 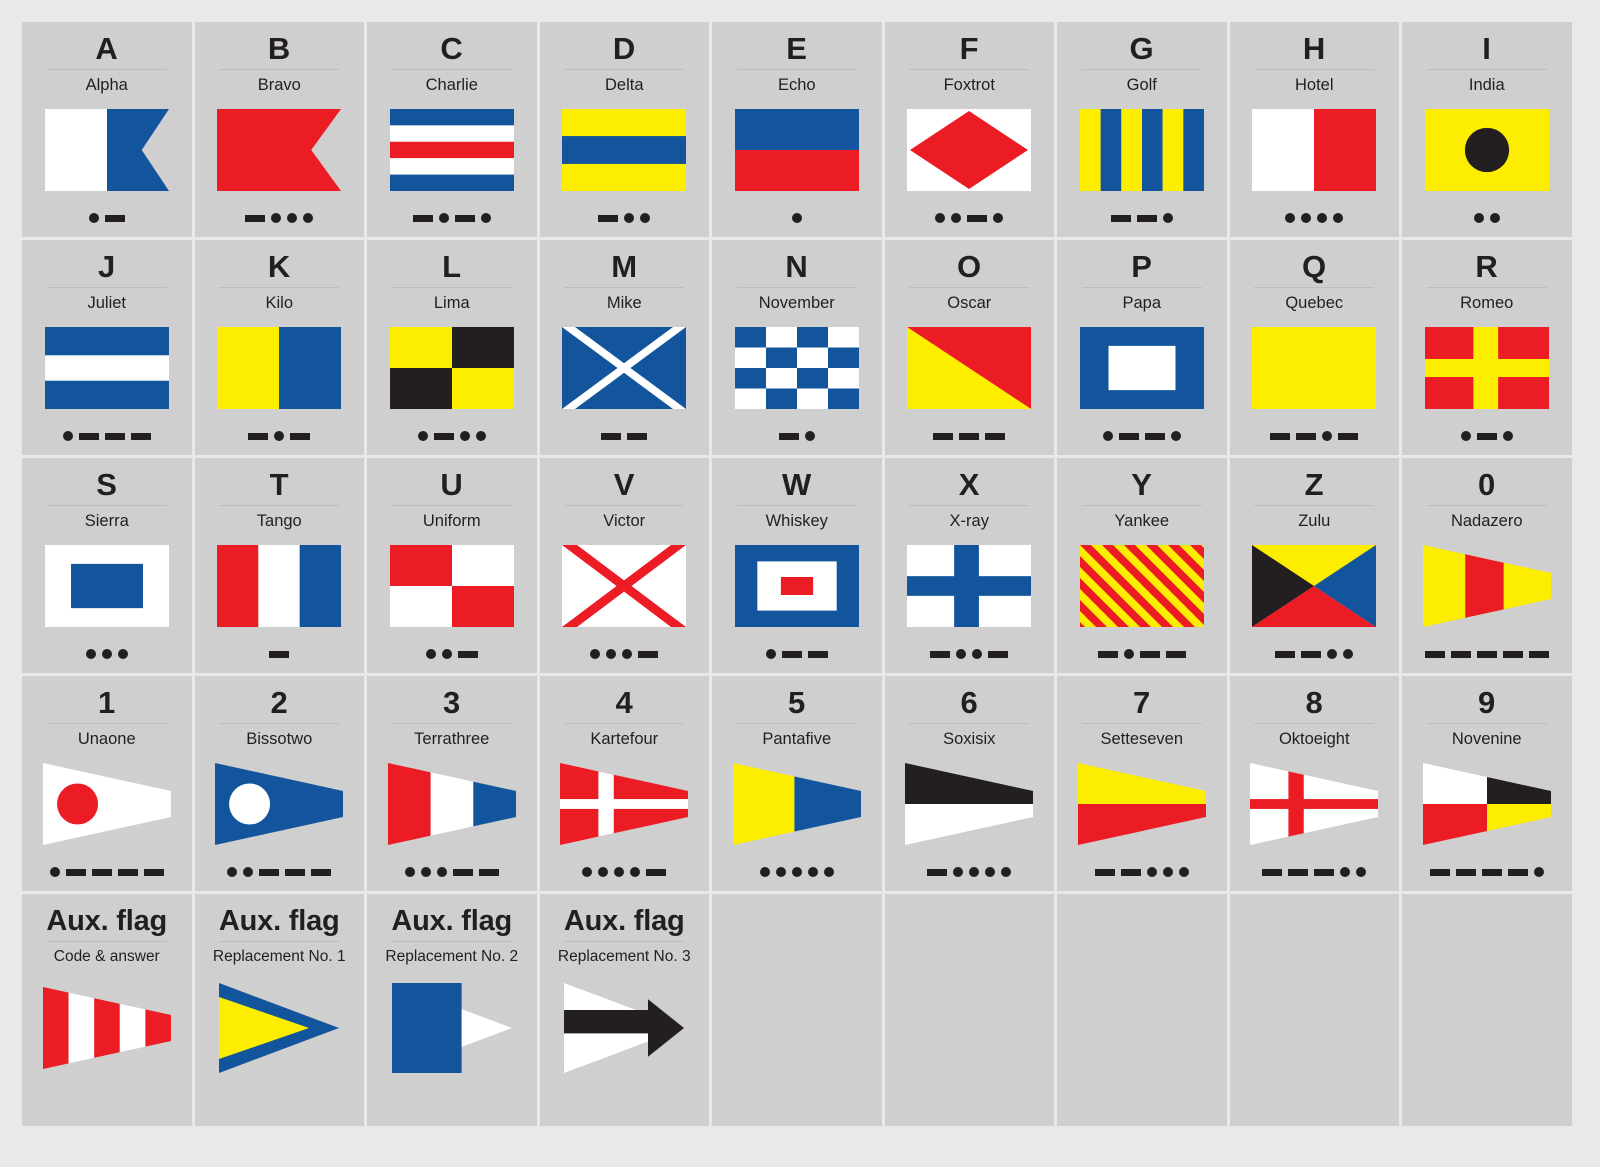 What do you see at coordinates (107, 150) in the screenshot?
I see `flag-graphic-alpha` at bounding box center [107, 150].